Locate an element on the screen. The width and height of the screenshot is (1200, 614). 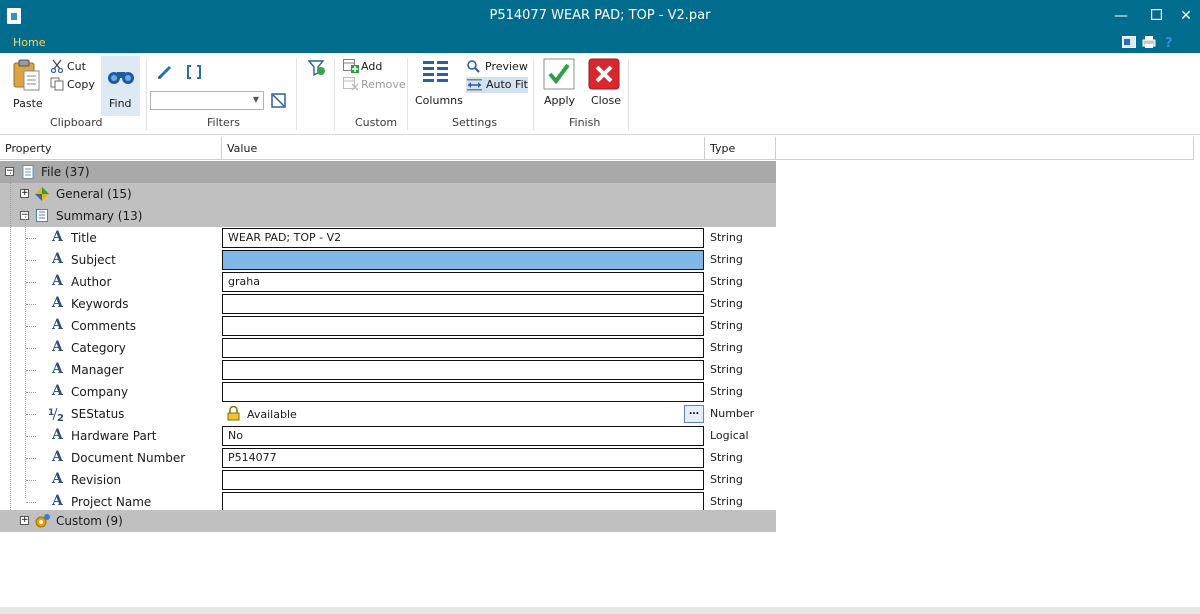
column-header-type: Type is located at coordinates (740, 148).